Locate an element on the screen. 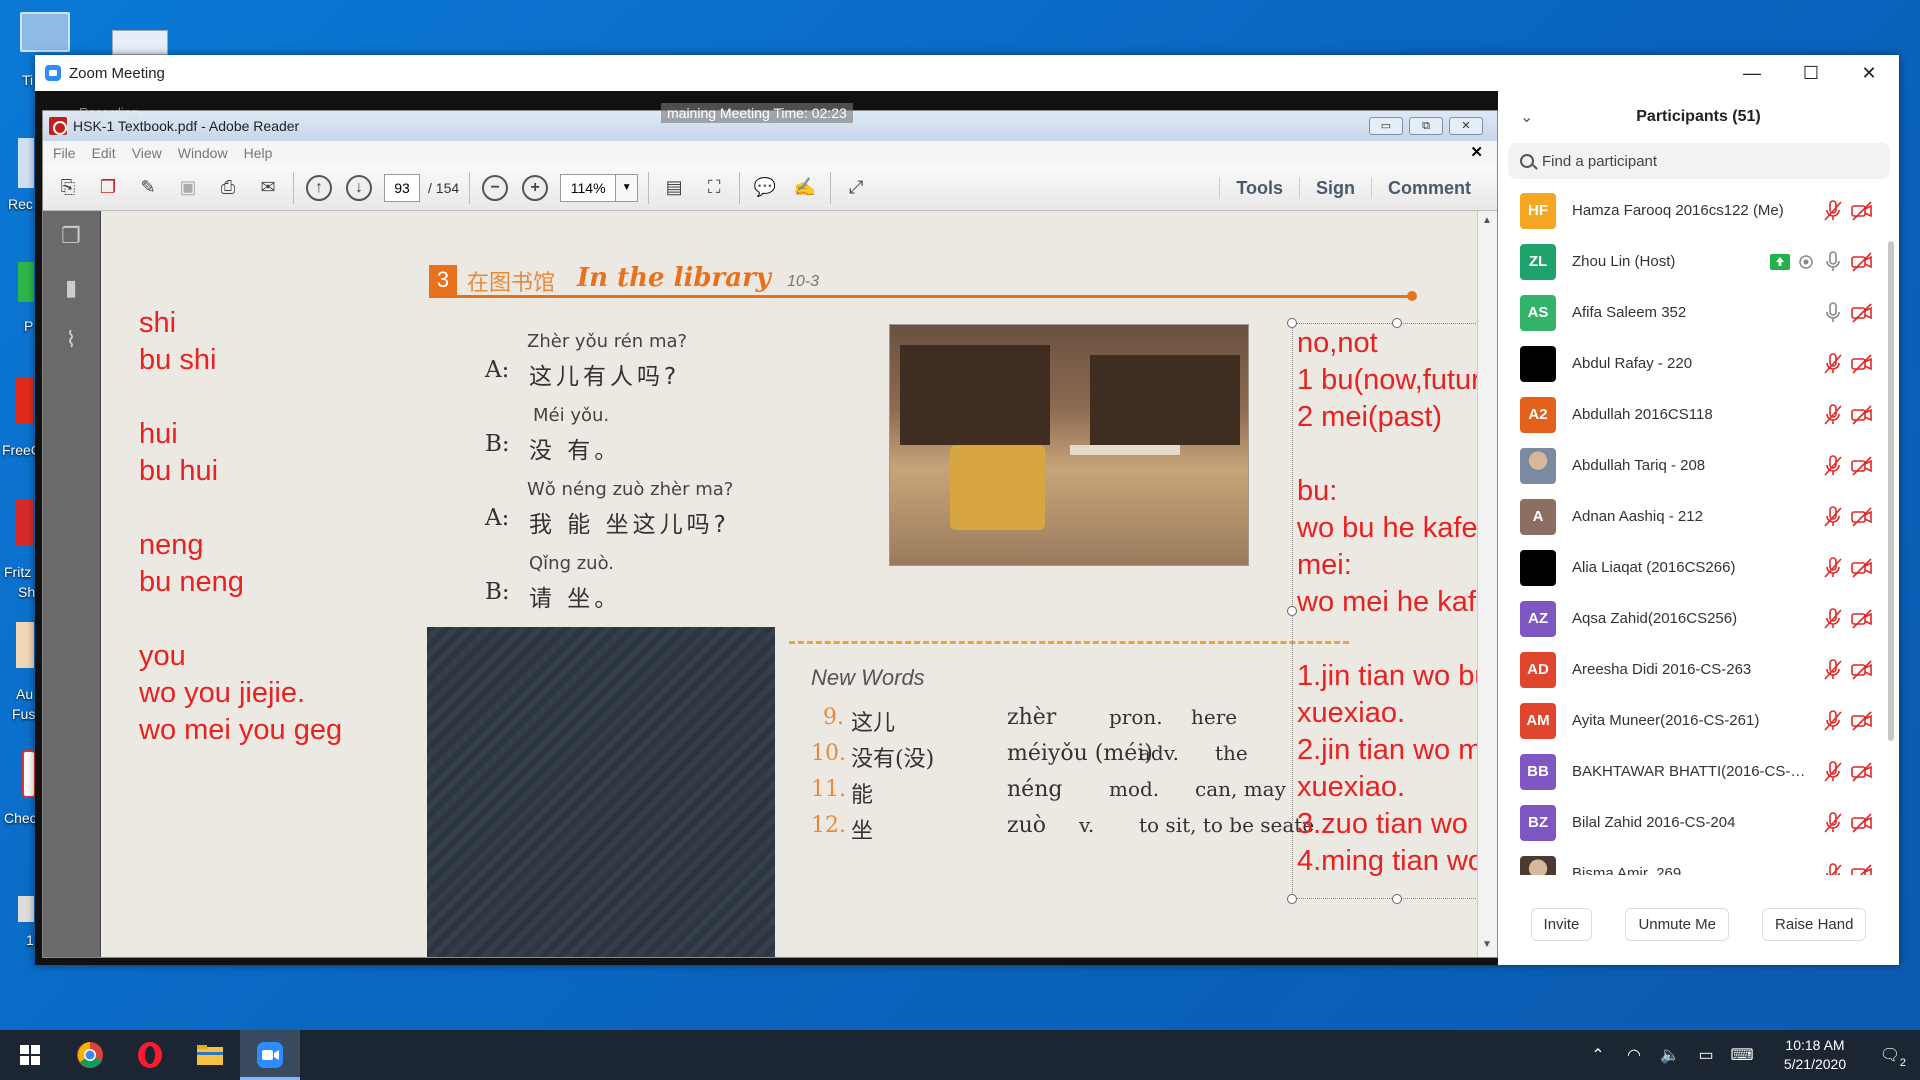  participant-row: A Adnan Aashiq - 212 is located at coordinates (1690, 516).